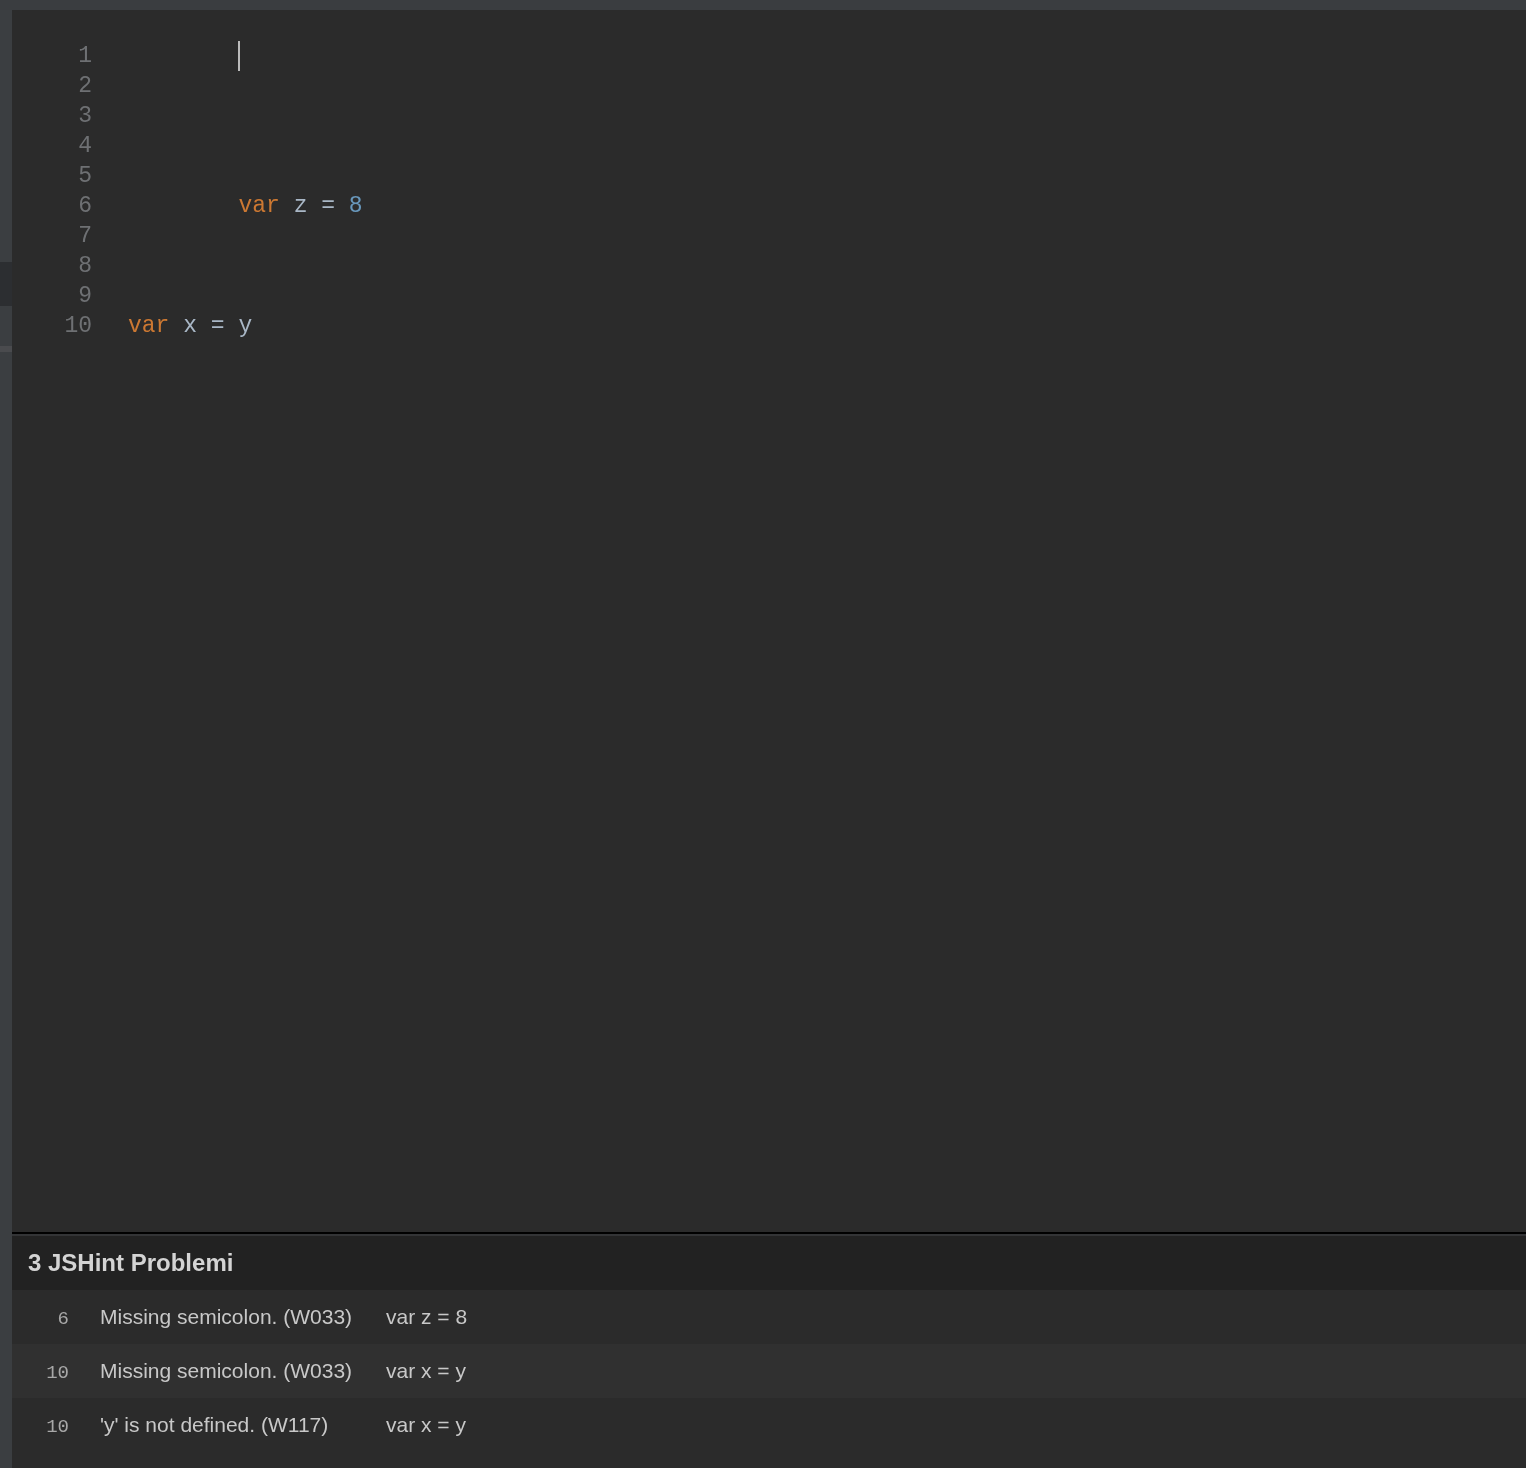 This screenshot has width=1526, height=1468. I want to click on line-number: 10, so click(77, 326).